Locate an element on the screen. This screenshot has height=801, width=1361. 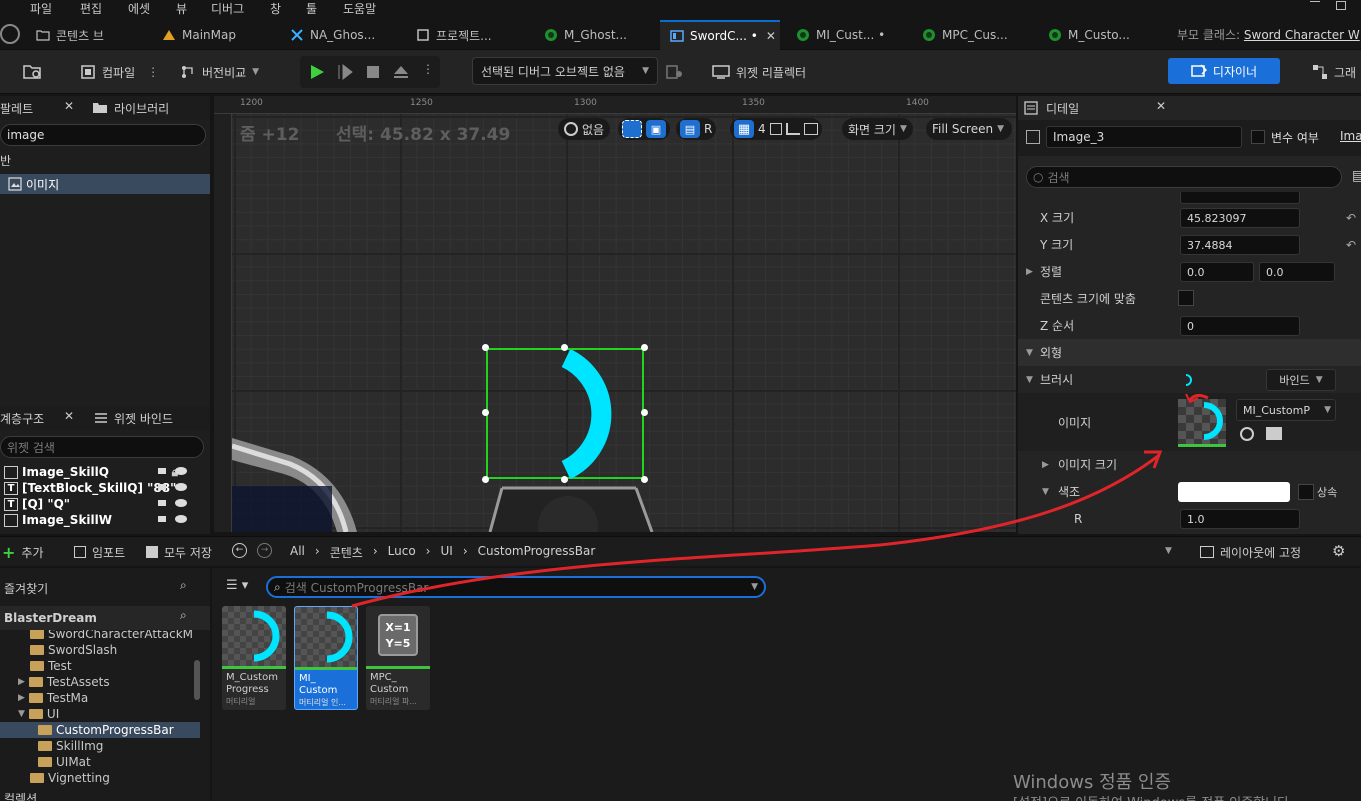
folder-item: UIMat is located at coordinates (64, 762).